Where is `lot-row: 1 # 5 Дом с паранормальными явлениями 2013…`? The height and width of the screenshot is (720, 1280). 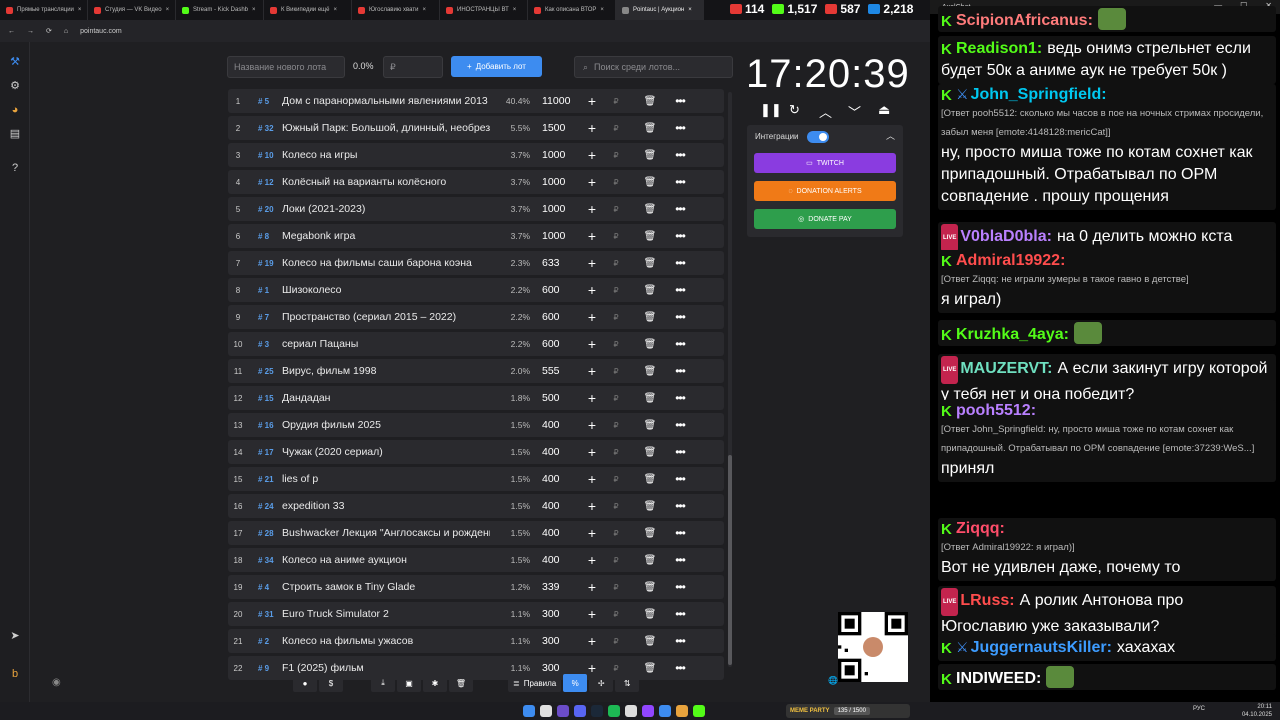 lot-row: 1 # 5 Дом с паранормальными явлениями 2013… is located at coordinates (476, 101).